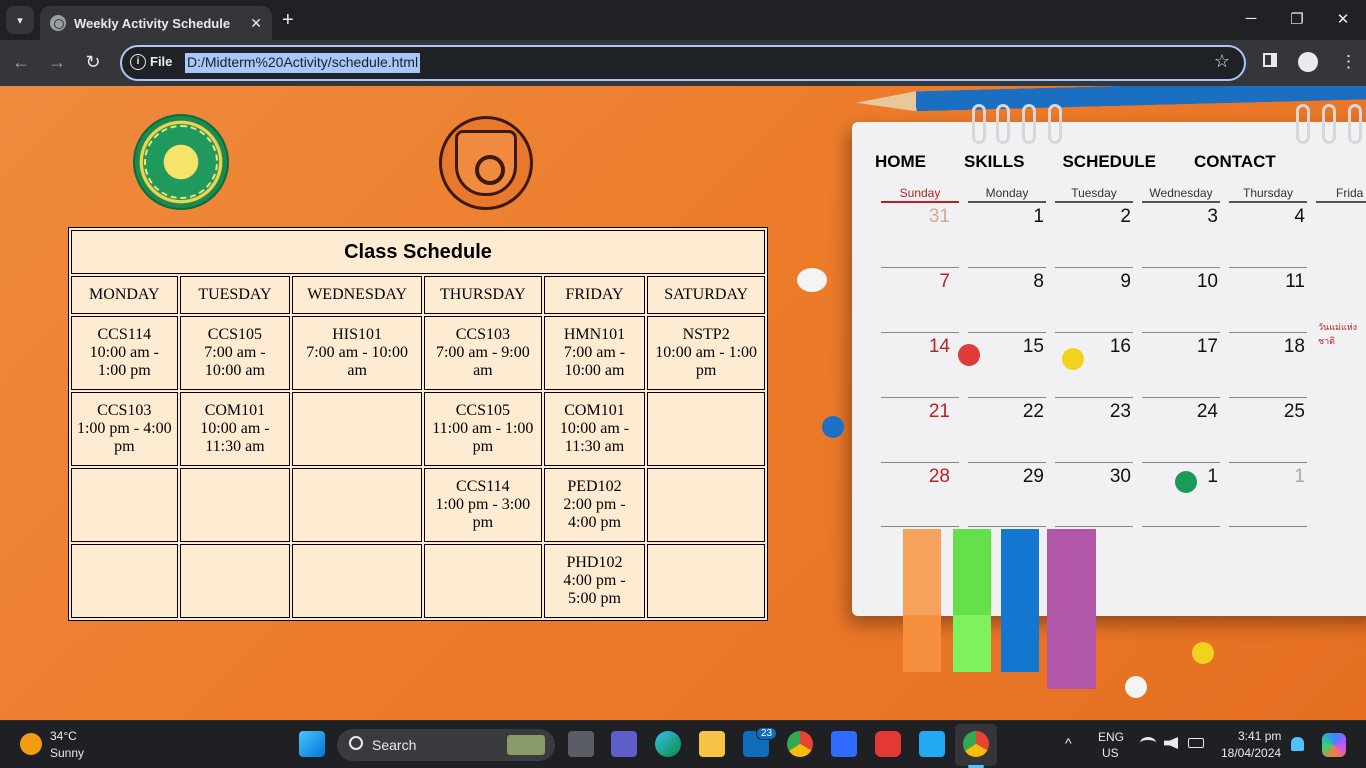 This screenshot has height=768, width=1366. Describe the element at coordinates (21, 62) in the screenshot. I see `back-icon: ←` at that location.